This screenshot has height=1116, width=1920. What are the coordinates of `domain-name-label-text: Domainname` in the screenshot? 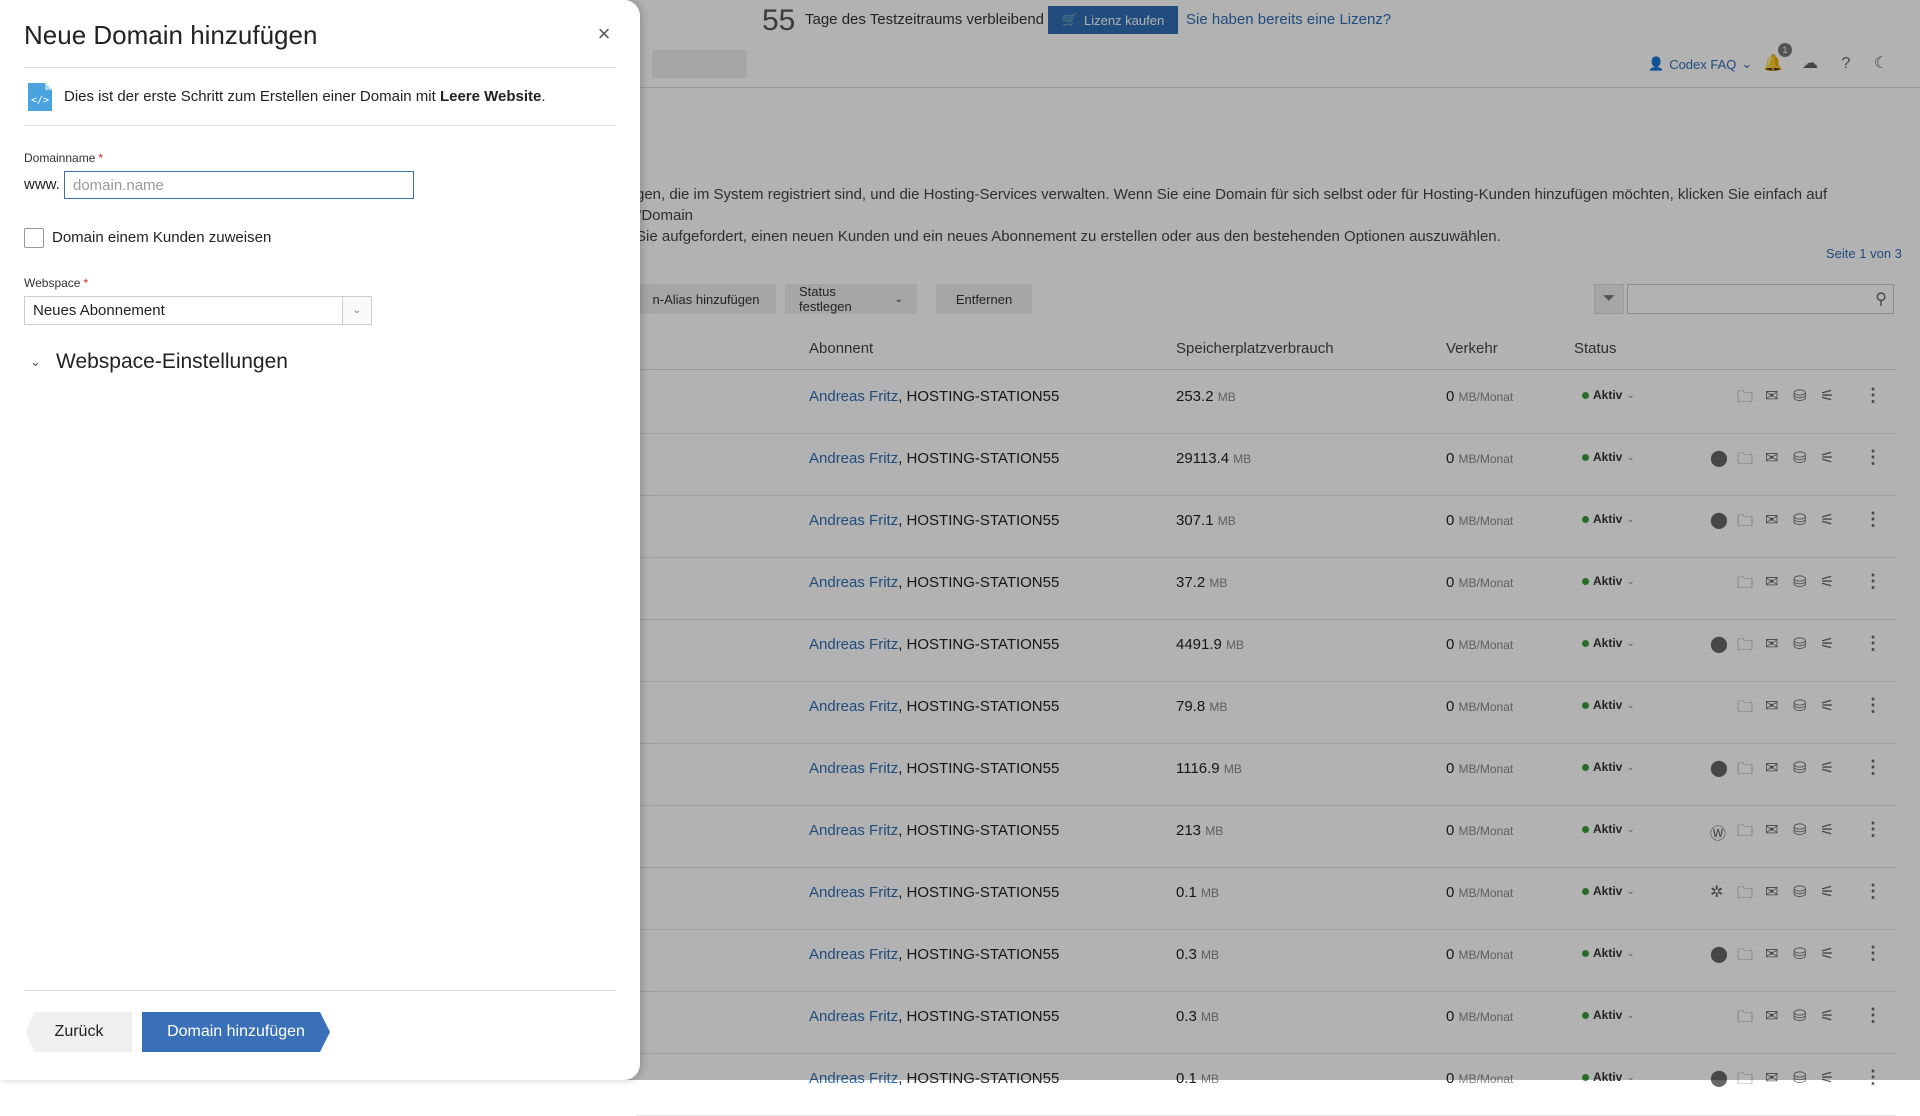 It's located at (60, 158).